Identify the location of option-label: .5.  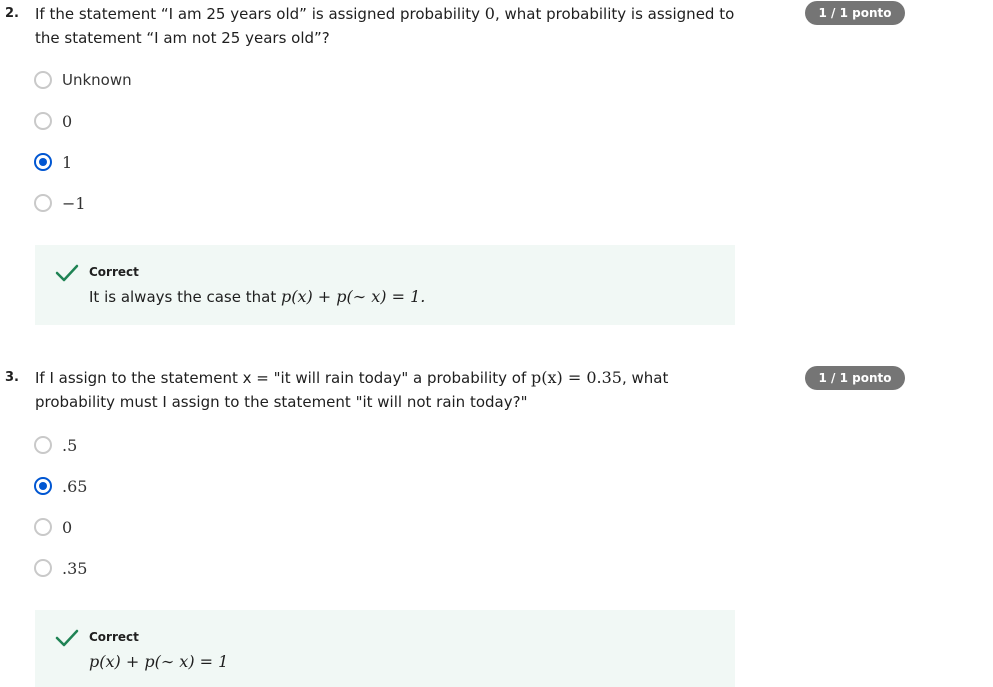
(70, 445).